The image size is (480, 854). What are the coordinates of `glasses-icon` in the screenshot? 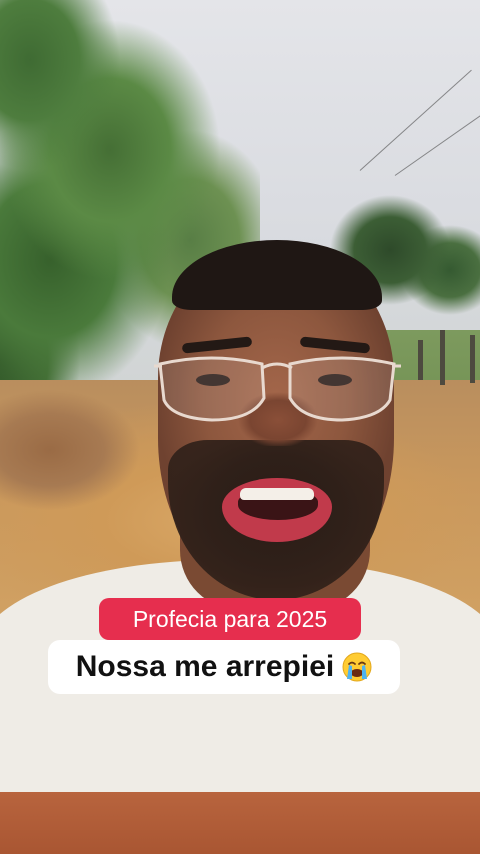 It's located at (277, 389).